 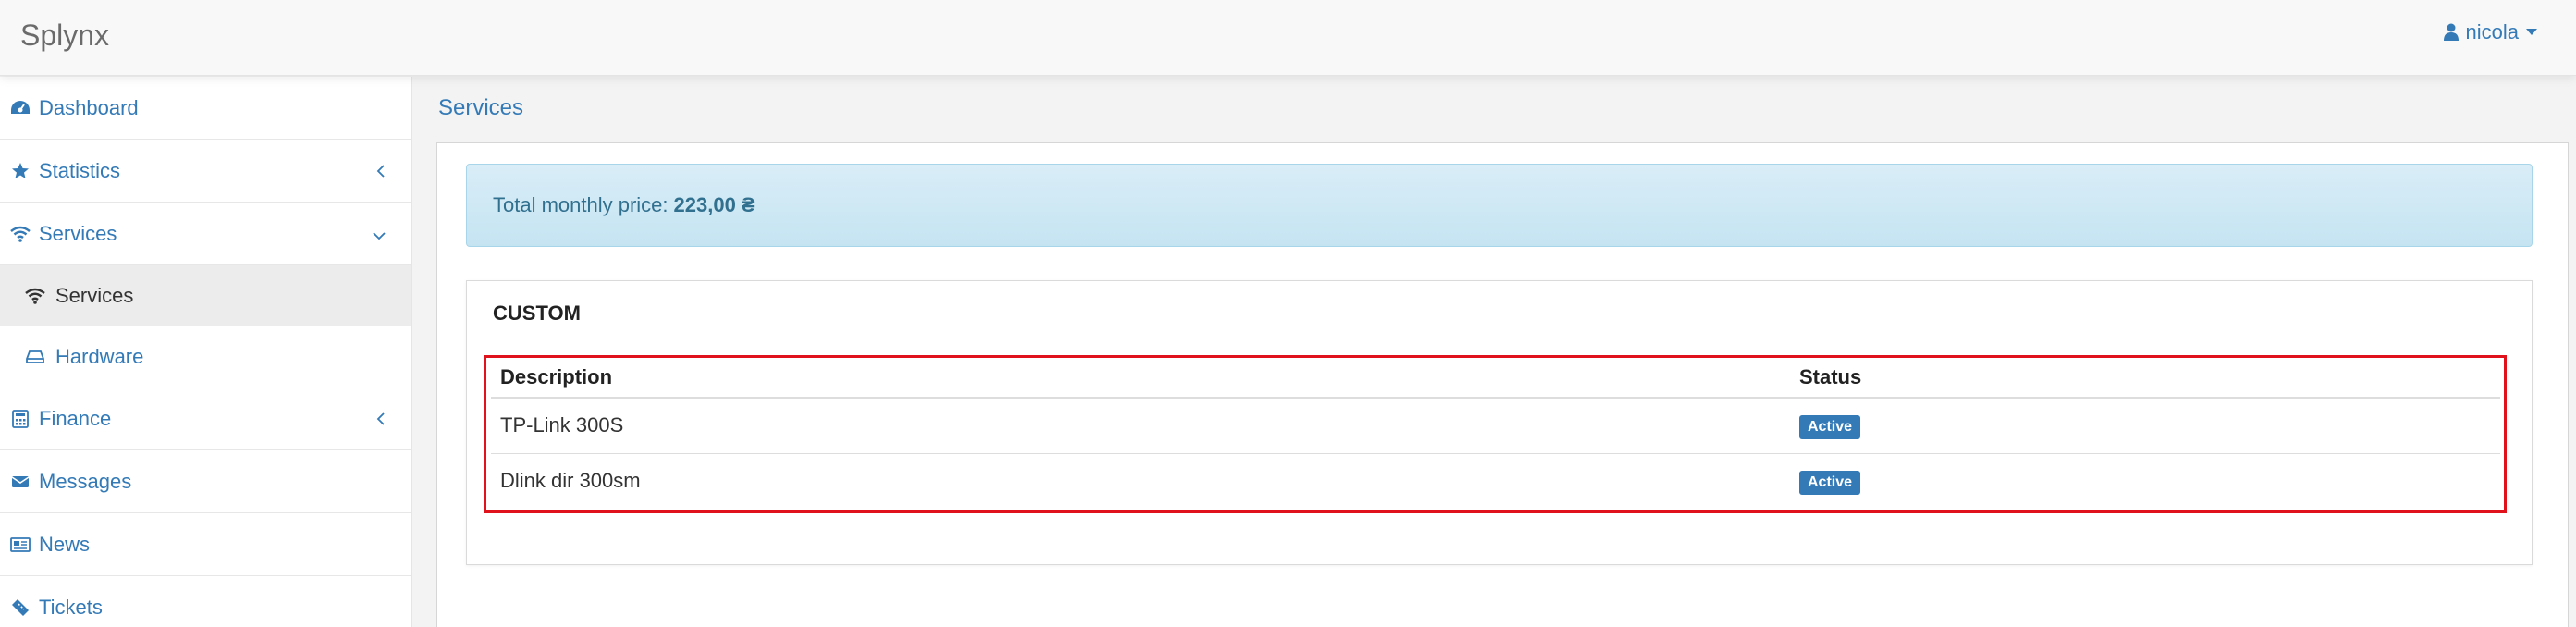 I want to click on user-name: nicola, so click(x=2492, y=31).